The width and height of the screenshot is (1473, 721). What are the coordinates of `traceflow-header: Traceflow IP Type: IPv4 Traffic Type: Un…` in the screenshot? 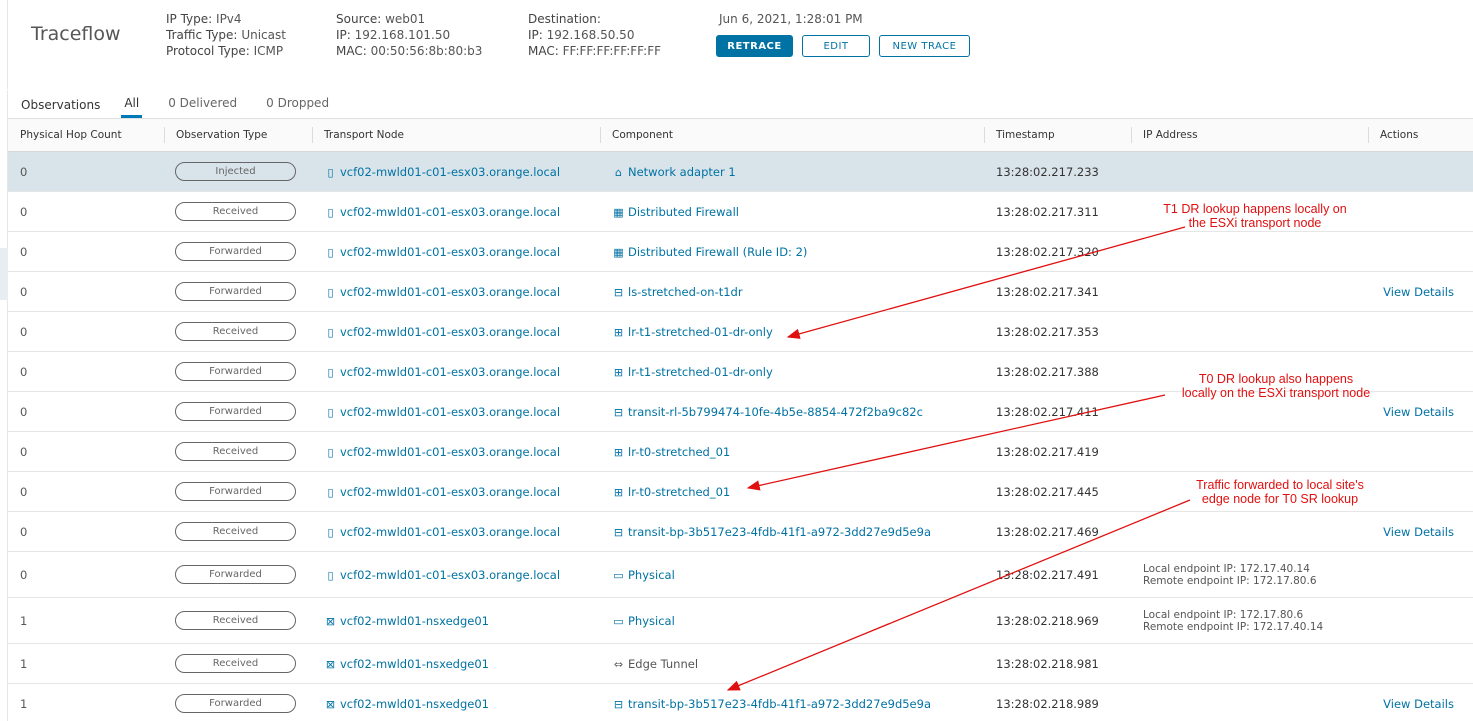 It's located at (736, 45).